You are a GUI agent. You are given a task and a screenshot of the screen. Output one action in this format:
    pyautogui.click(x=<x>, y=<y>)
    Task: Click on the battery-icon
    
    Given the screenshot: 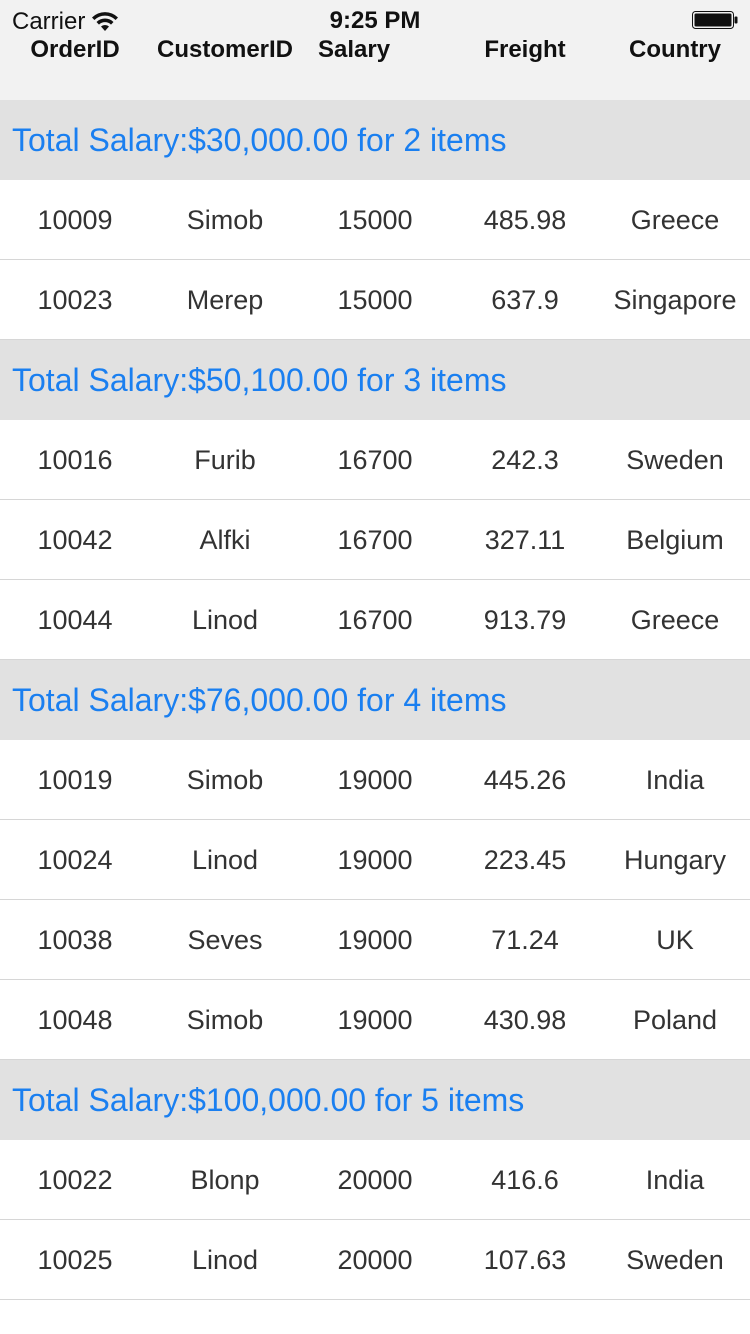 What is the action you would take?
    pyautogui.click(x=715, y=20)
    